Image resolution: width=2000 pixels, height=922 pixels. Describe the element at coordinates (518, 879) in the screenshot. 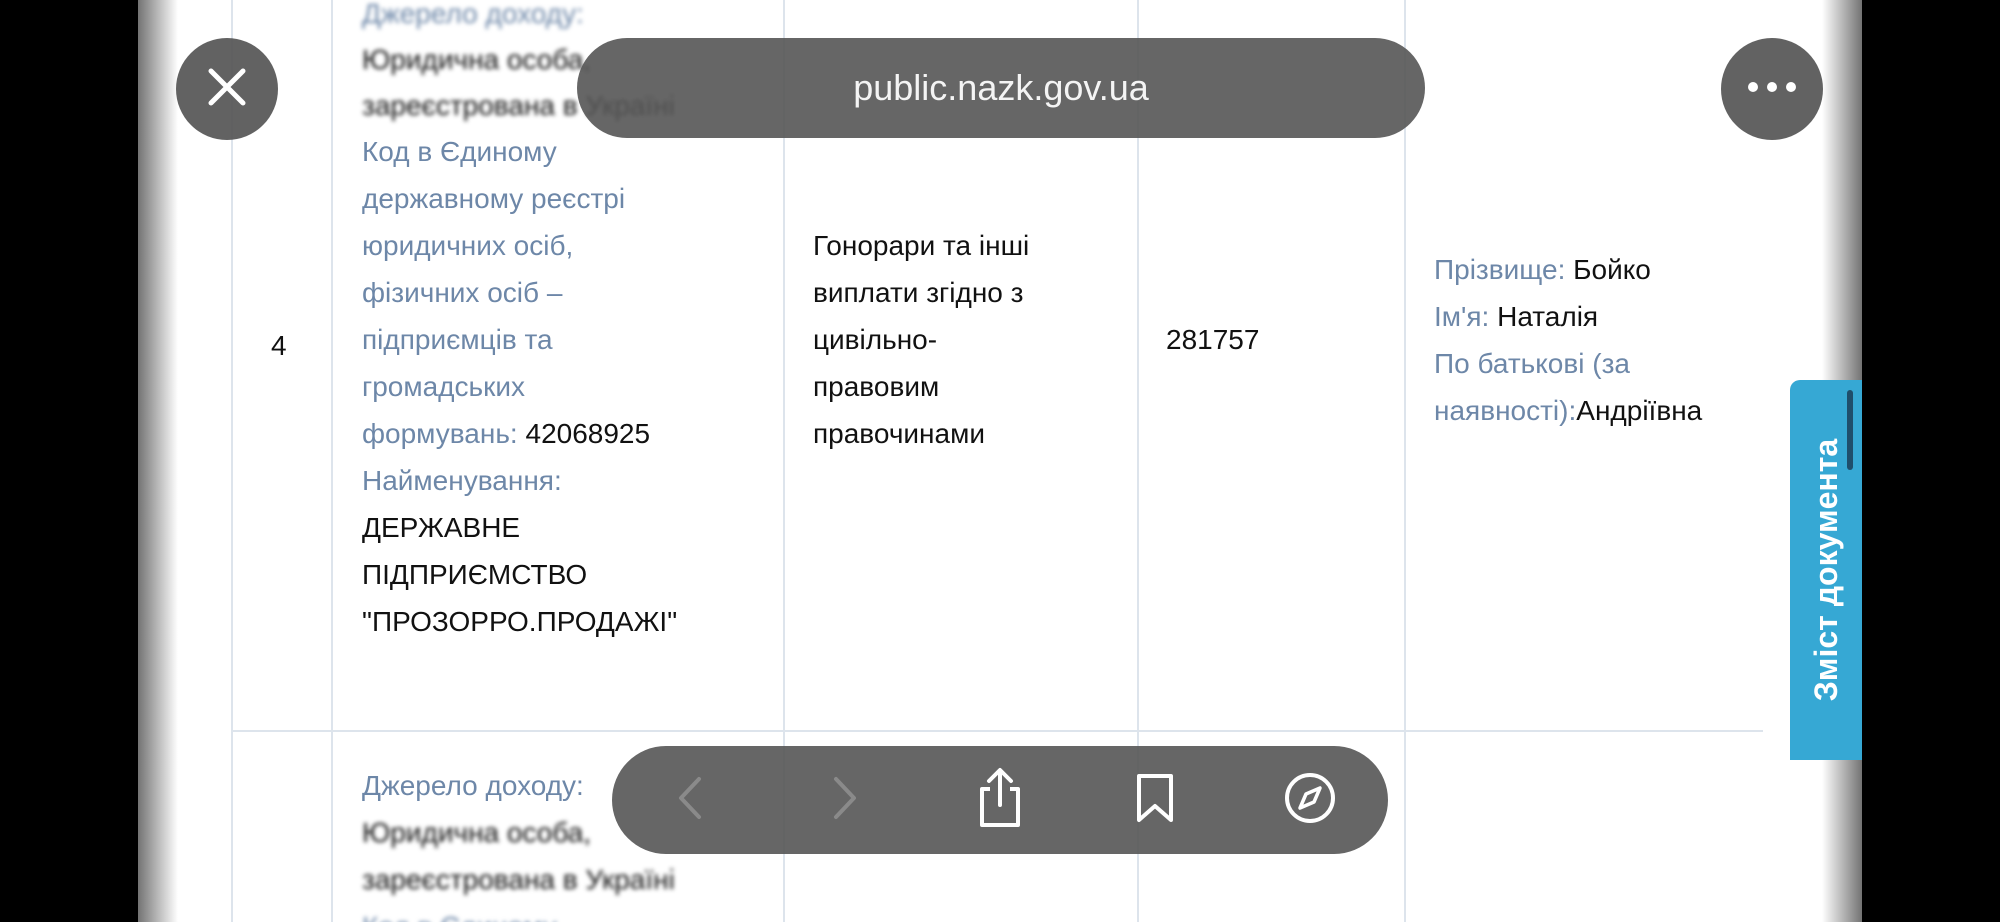

I see `next-registered: зареєстрована в Україні` at that location.